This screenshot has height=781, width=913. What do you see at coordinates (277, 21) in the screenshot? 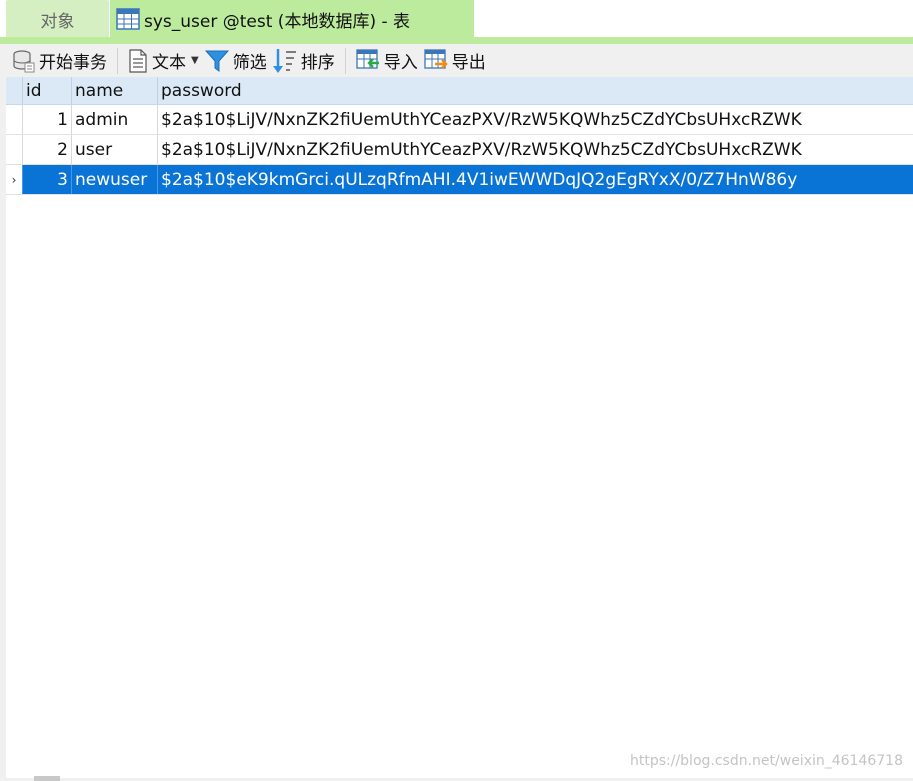
I see `tab-sys-user-label: sys_user @test (本地数据库) - 表` at bounding box center [277, 21].